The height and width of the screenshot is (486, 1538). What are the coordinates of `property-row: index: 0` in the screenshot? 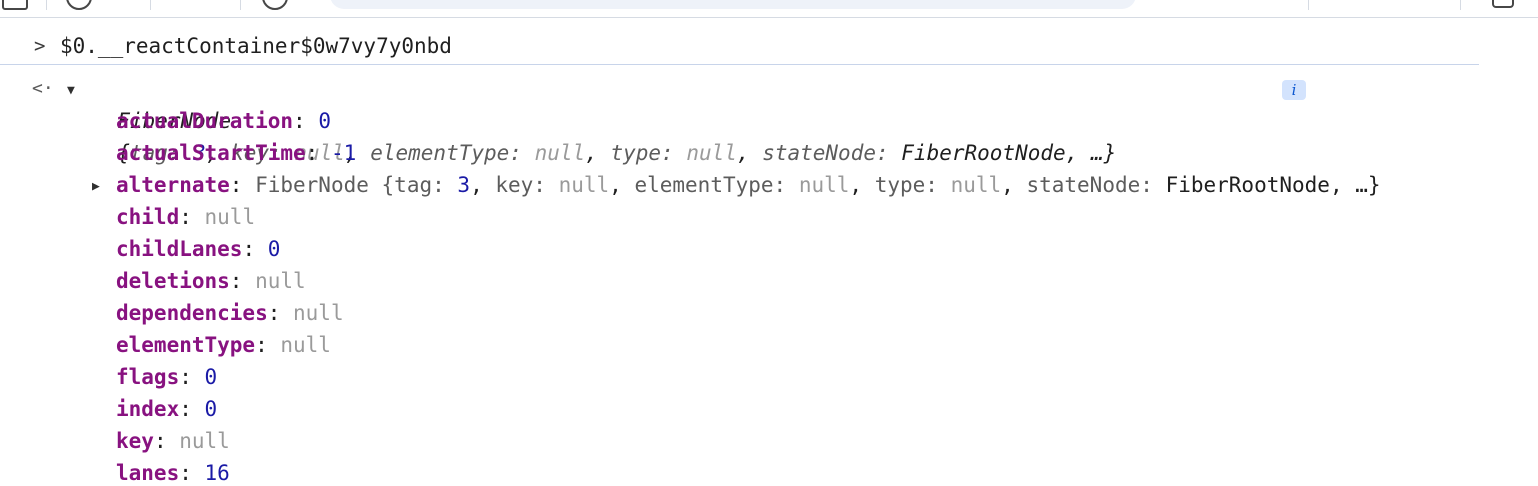 It's located at (166, 409).